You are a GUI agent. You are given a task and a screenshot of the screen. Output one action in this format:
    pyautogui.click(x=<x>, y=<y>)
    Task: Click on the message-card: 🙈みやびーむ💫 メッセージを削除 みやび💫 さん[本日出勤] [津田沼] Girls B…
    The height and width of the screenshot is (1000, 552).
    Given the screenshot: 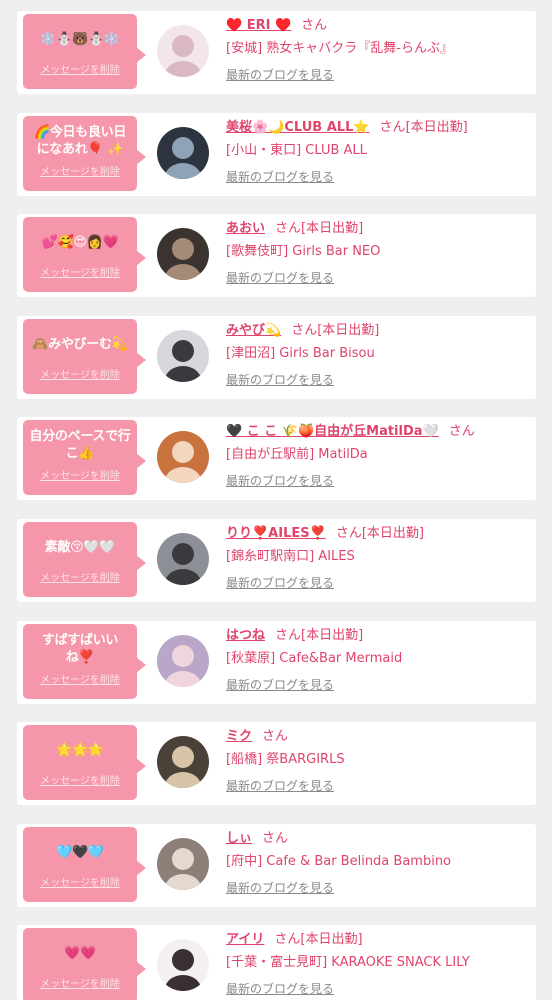 What is the action you would take?
    pyautogui.click(x=276, y=357)
    